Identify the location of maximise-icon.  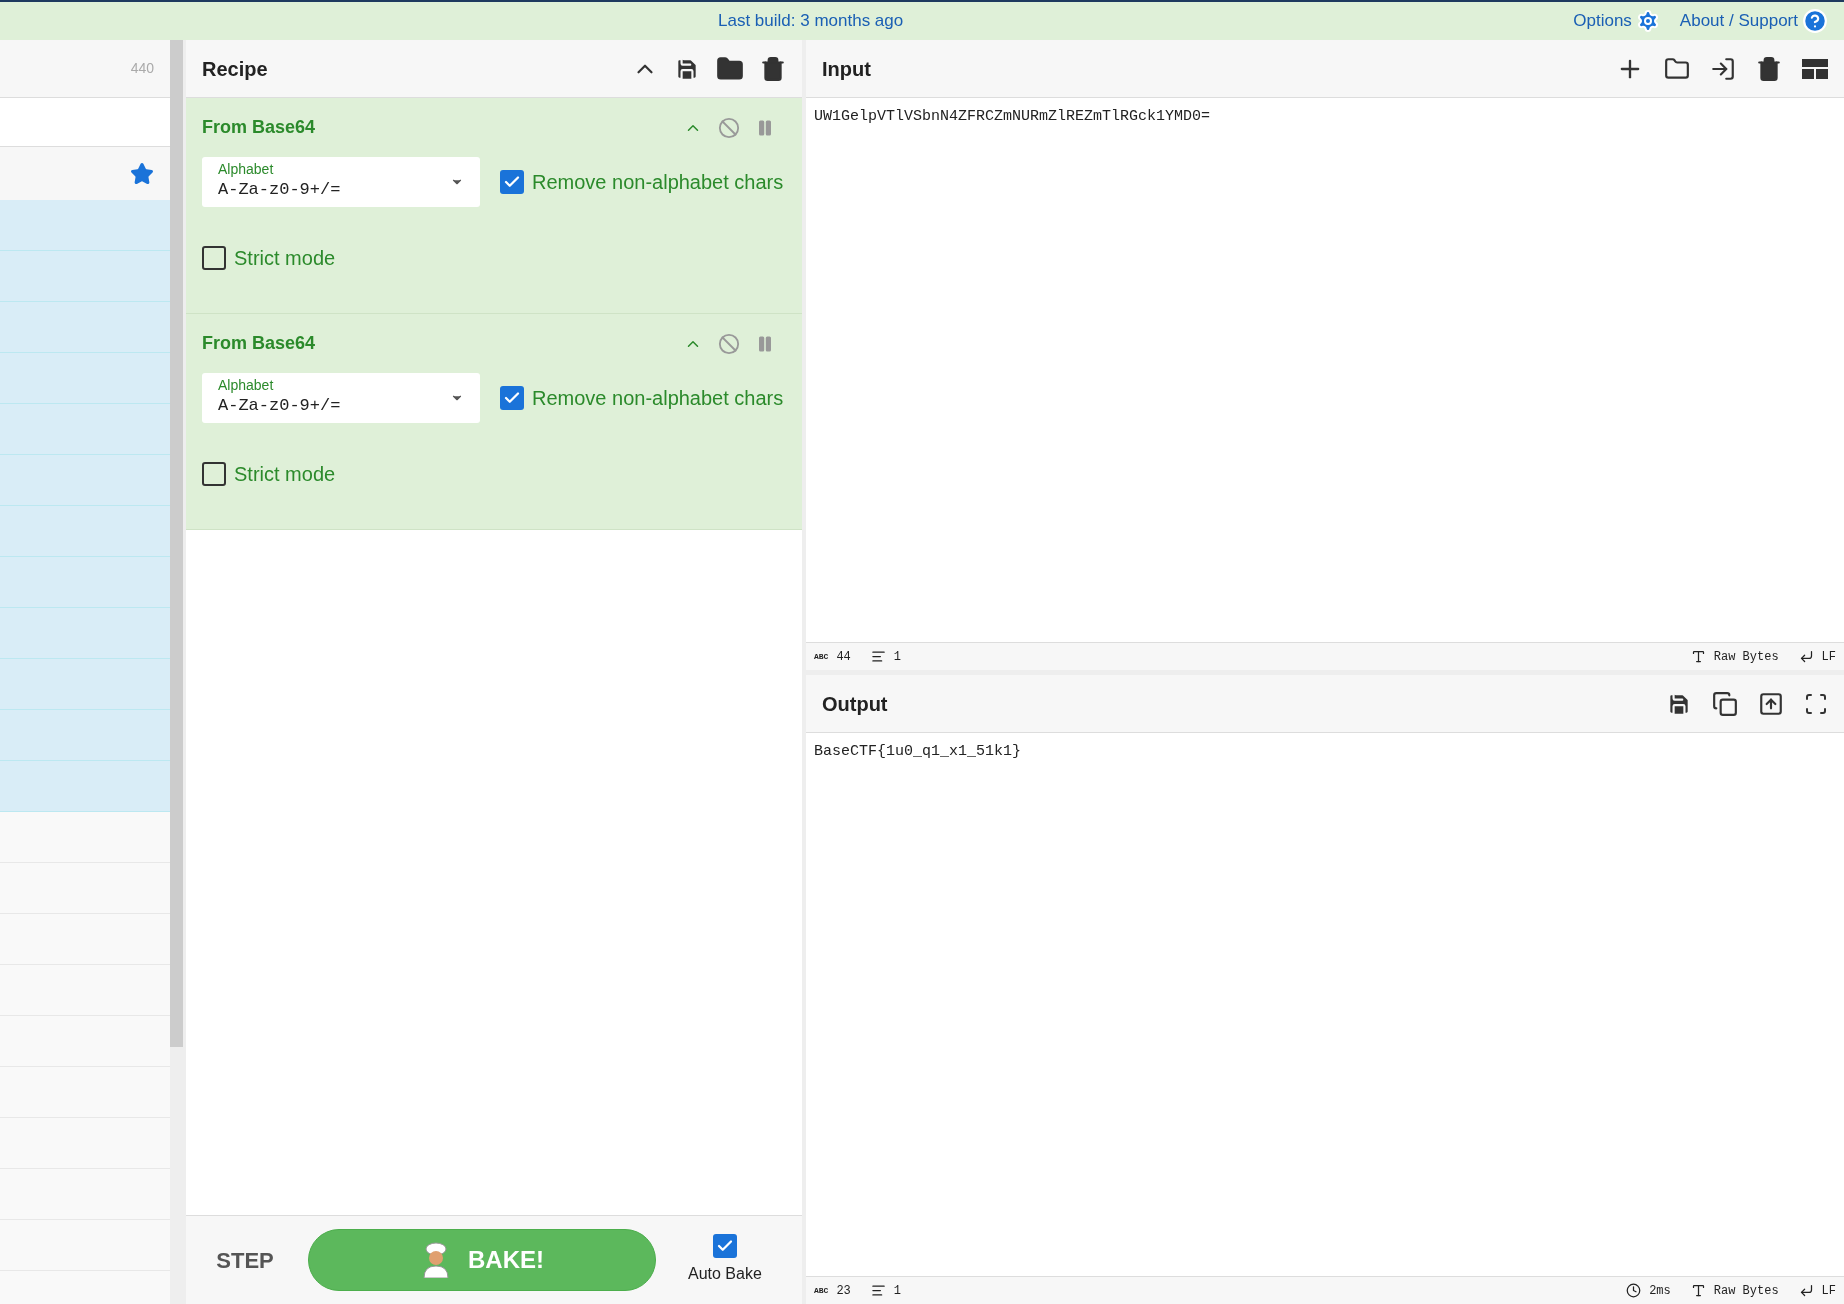
(1816, 703).